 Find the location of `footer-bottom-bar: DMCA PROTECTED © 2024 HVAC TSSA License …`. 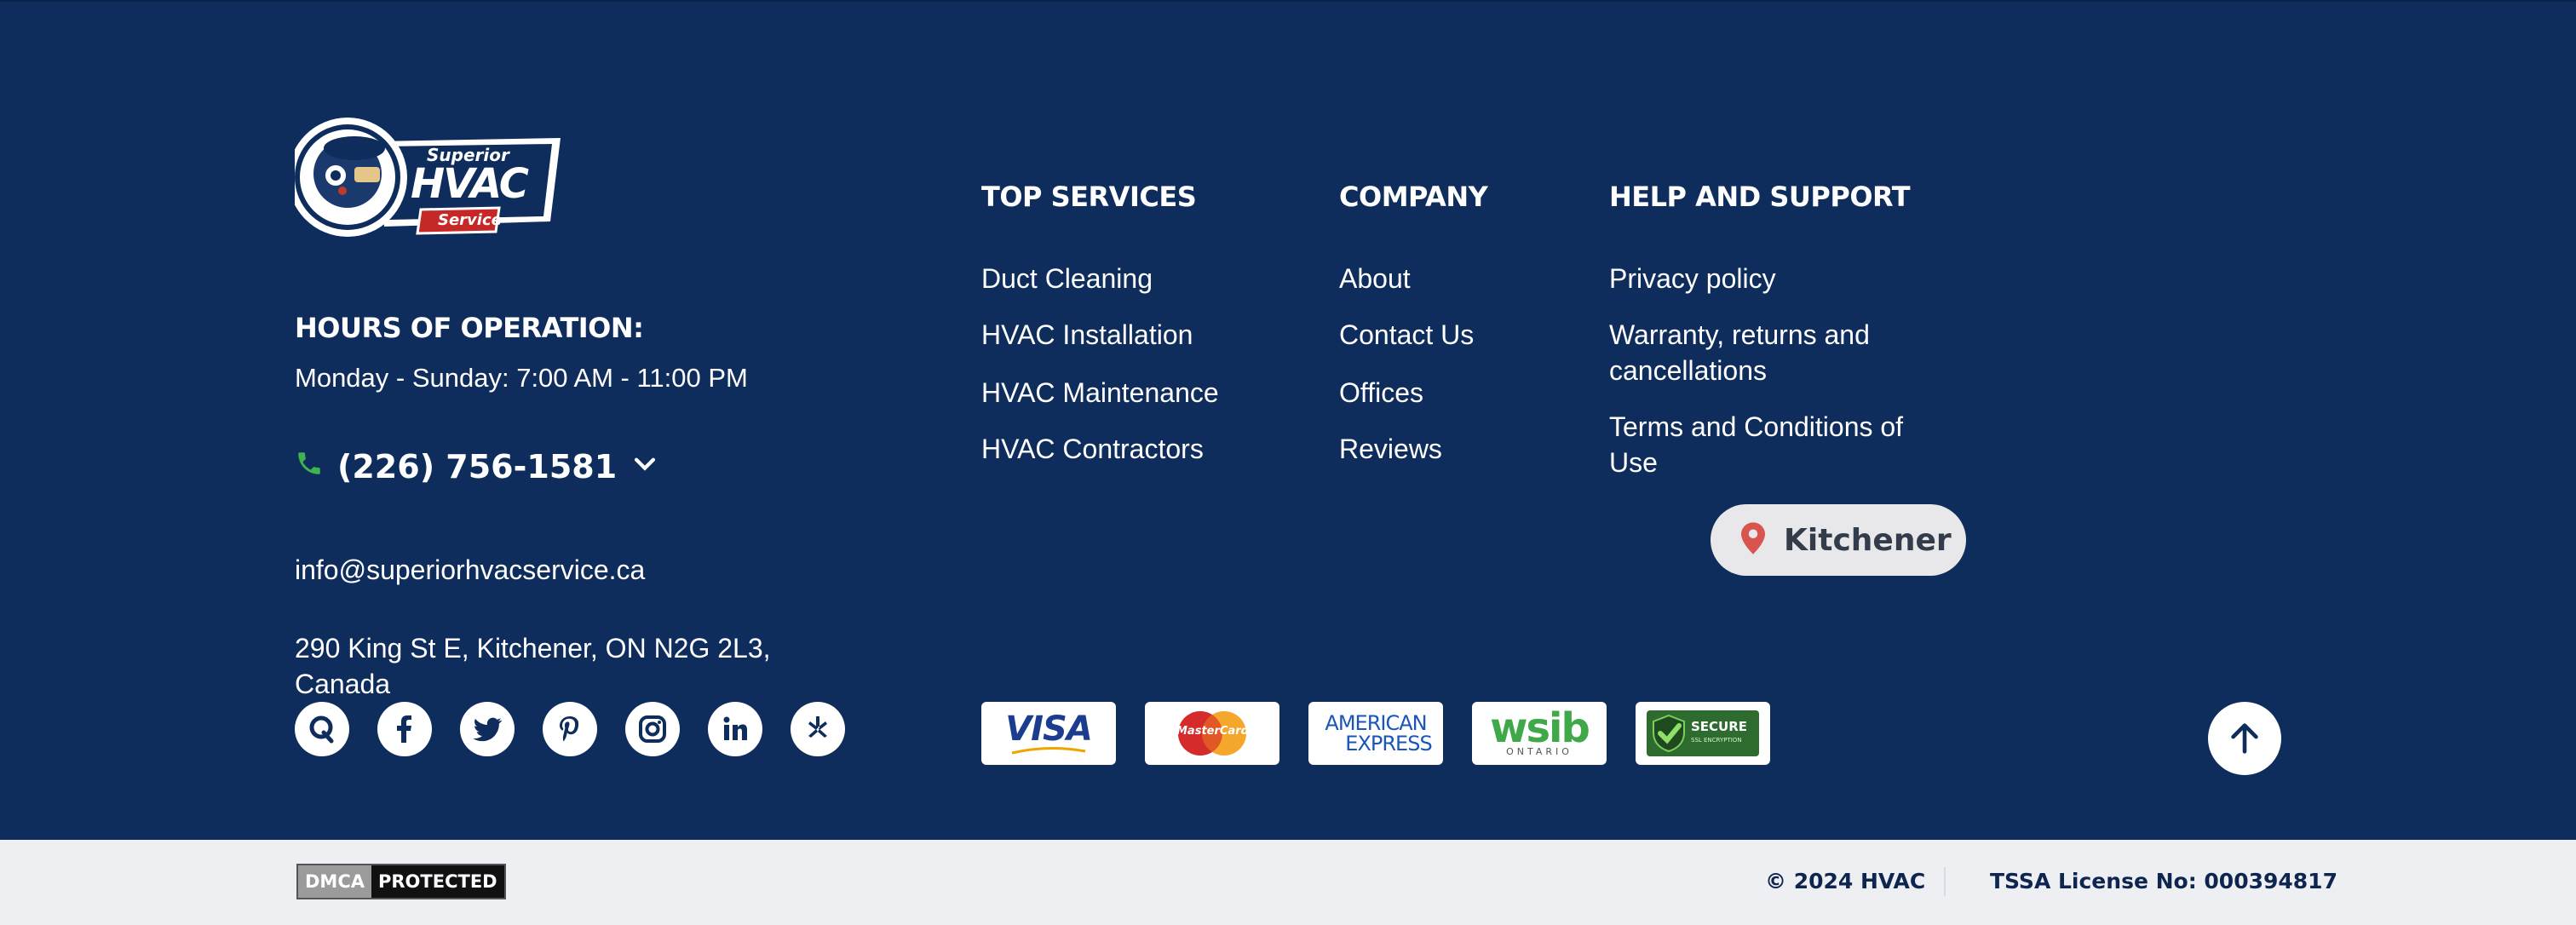

footer-bottom-bar: DMCA PROTECTED © 2024 HVAC TSSA License … is located at coordinates (1288, 883).